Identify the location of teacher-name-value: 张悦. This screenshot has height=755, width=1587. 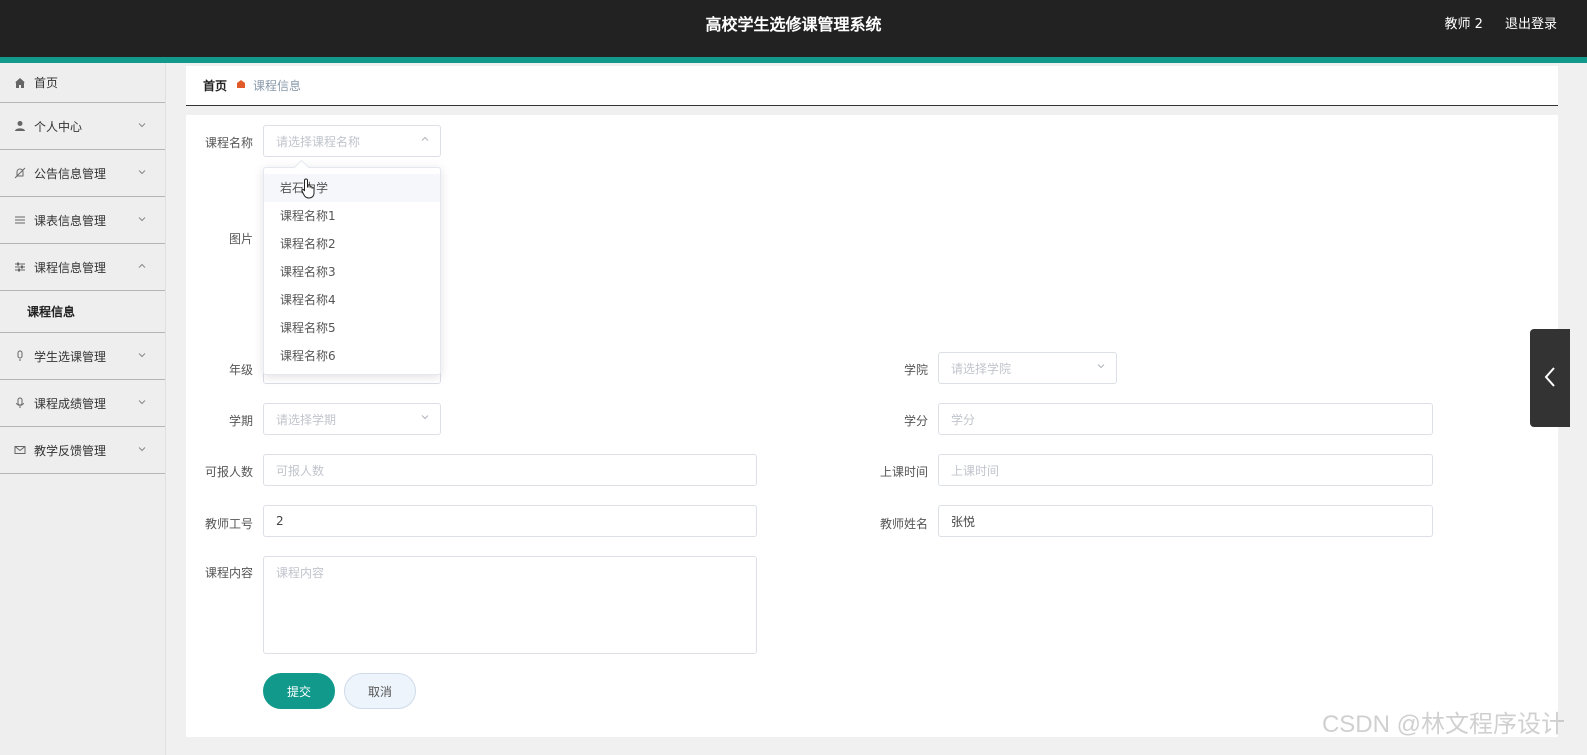
(963, 521).